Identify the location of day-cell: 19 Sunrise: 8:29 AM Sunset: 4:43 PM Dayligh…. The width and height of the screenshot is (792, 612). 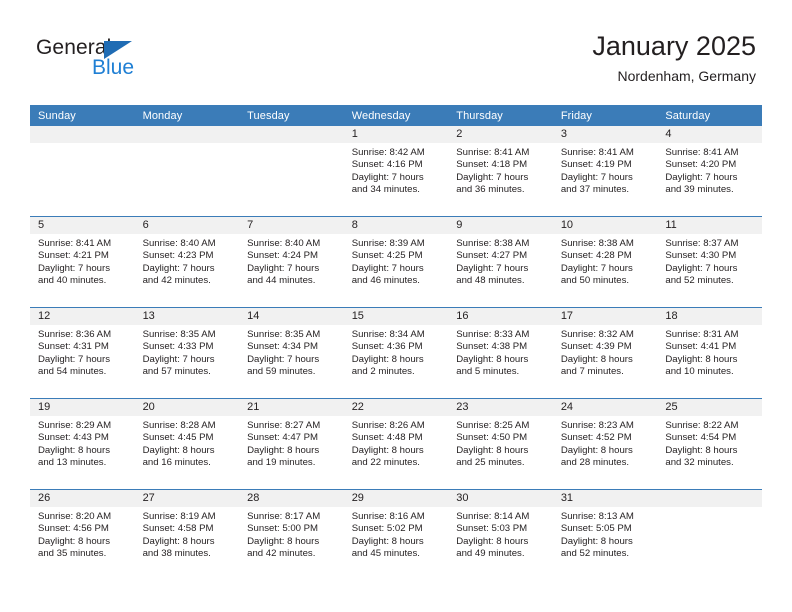
(82, 444).